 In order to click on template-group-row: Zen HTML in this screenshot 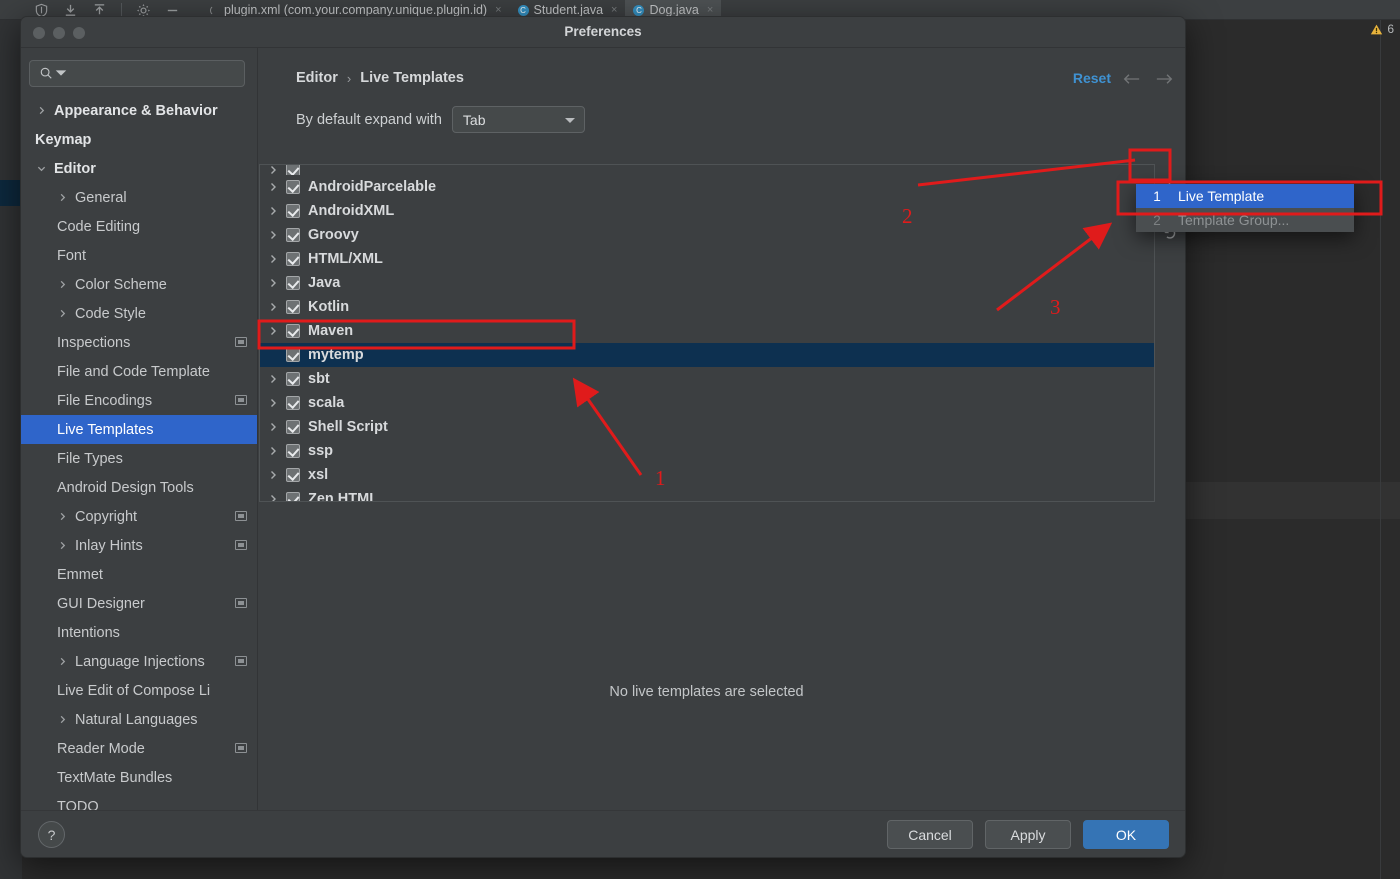, I will do `click(707, 494)`.